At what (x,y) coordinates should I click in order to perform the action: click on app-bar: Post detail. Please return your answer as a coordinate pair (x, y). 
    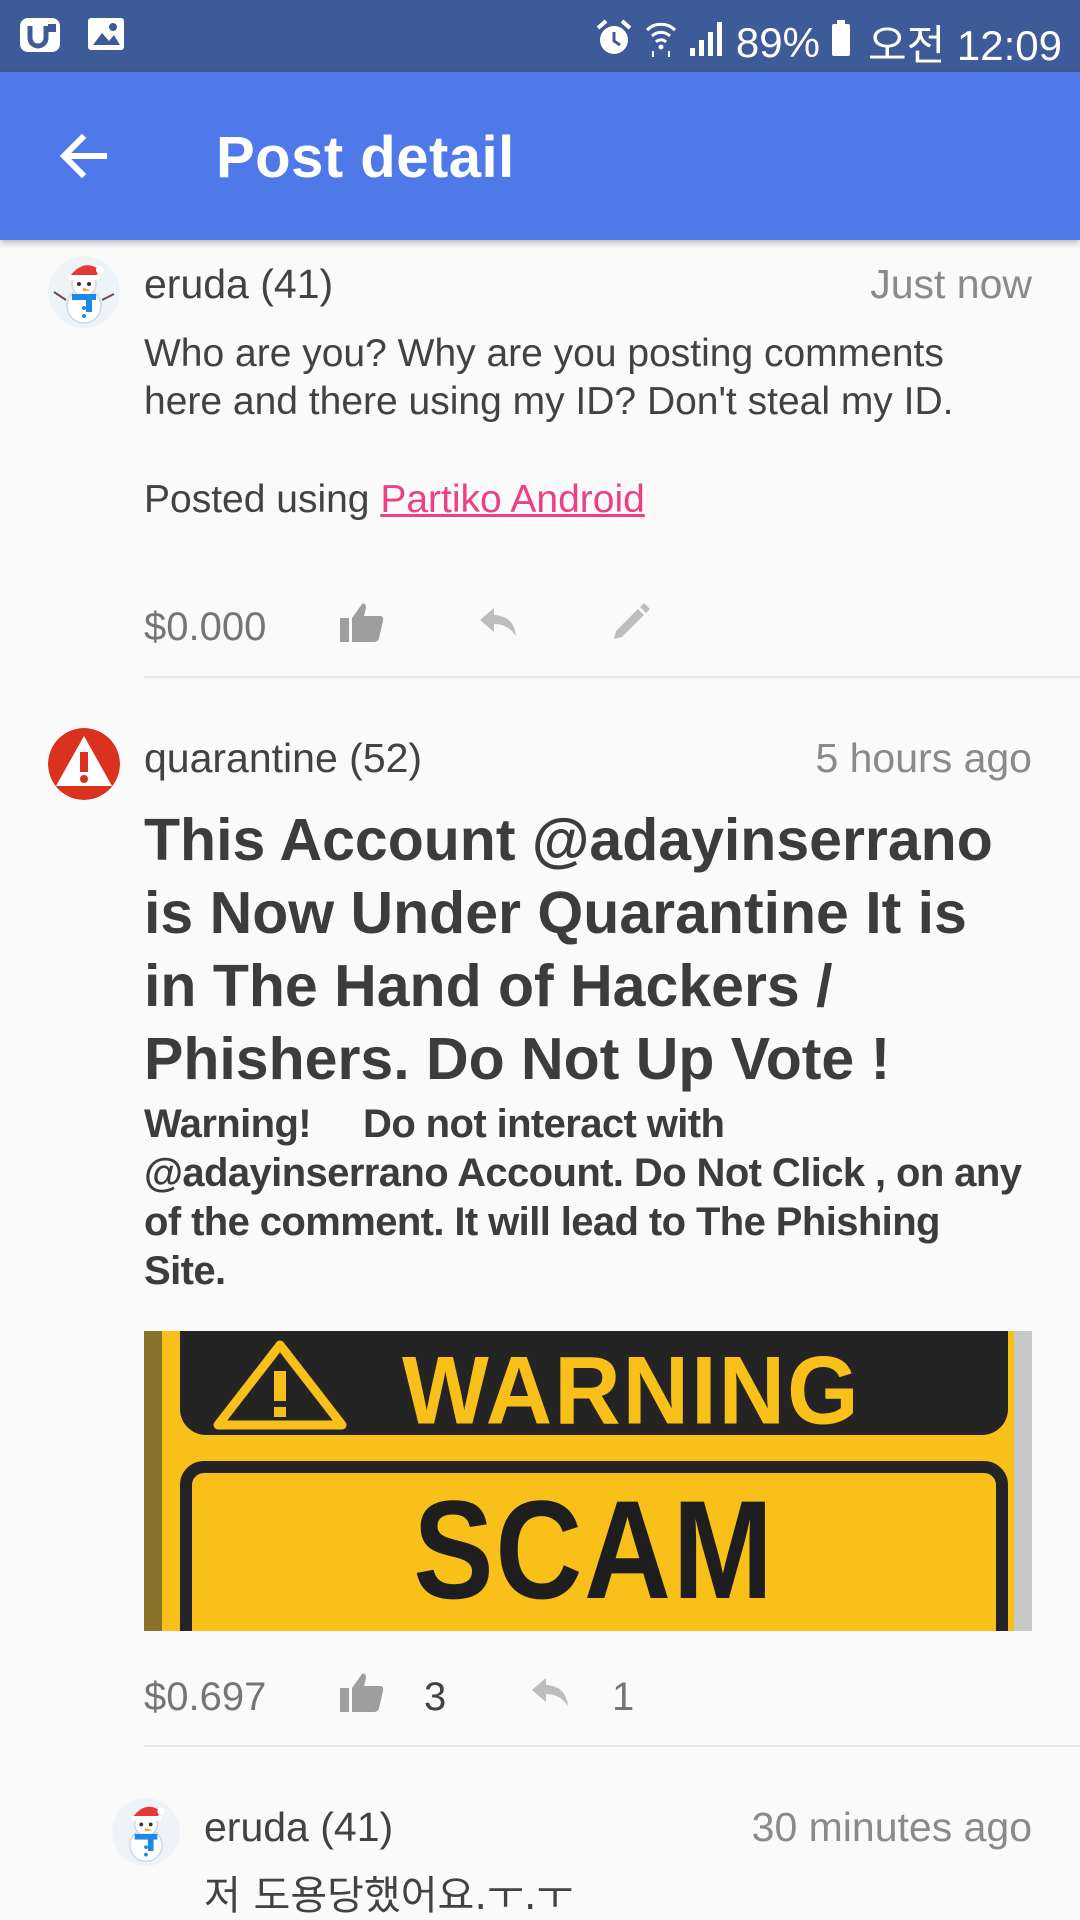
    Looking at the image, I should click on (540, 156).